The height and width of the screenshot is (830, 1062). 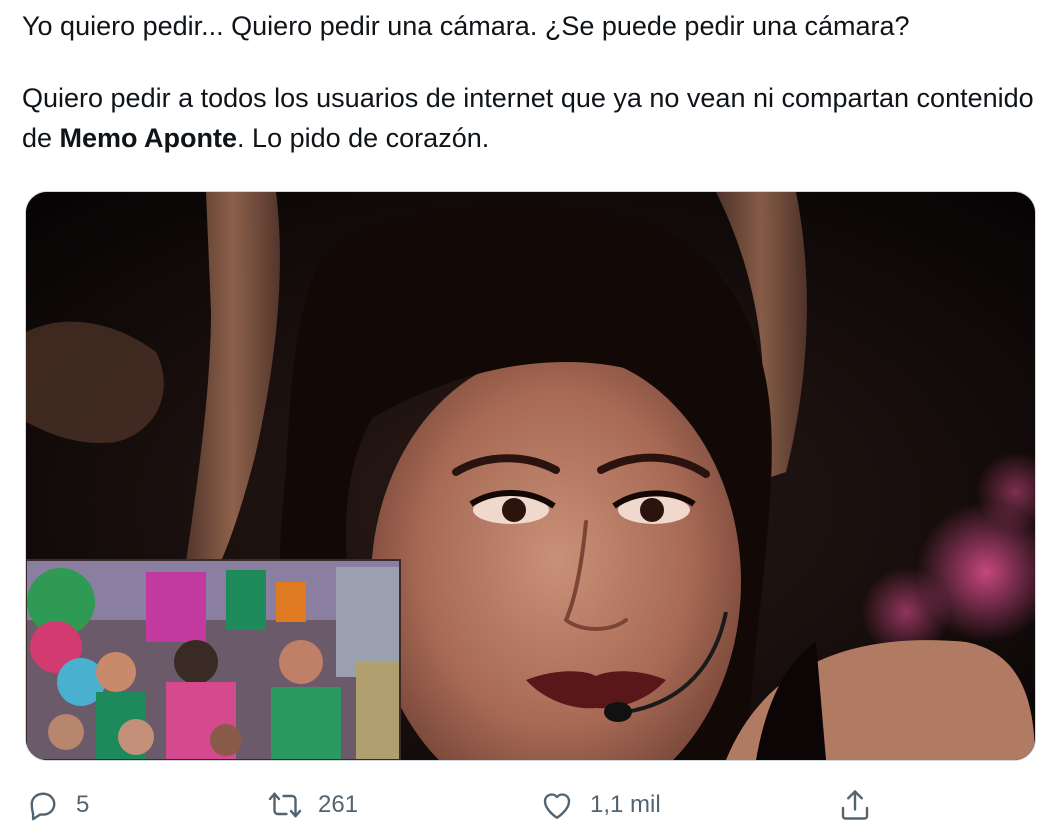 I want to click on mention-name: Memo Aponte, so click(x=148, y=138).